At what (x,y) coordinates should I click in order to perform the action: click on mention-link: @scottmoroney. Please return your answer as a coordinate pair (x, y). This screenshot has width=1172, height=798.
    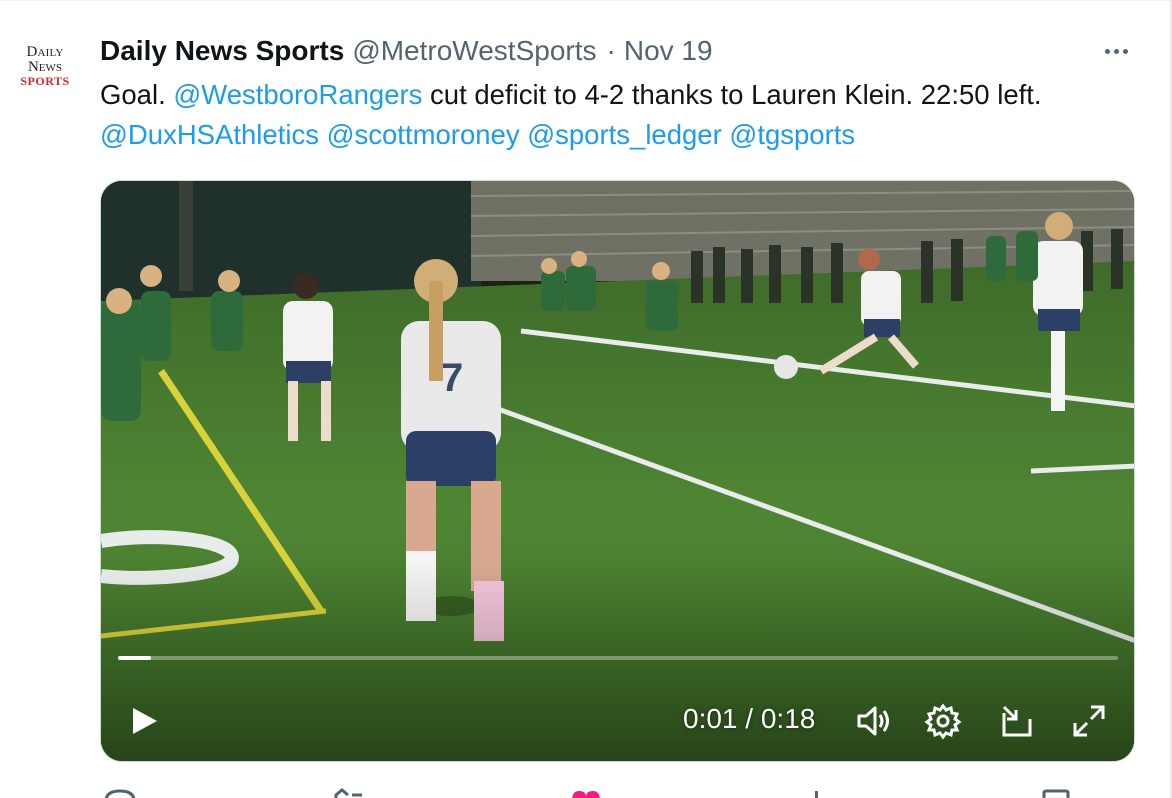
    Looking at the image, I should click on (423, 134).